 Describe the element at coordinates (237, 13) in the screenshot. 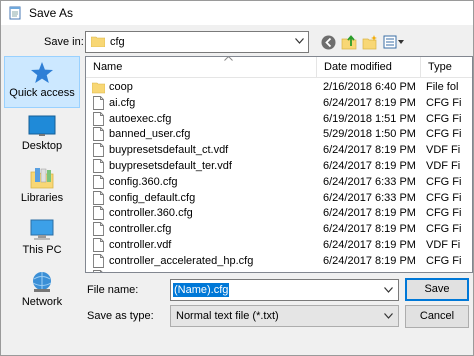

I see `title-bar: Save As` at that location.